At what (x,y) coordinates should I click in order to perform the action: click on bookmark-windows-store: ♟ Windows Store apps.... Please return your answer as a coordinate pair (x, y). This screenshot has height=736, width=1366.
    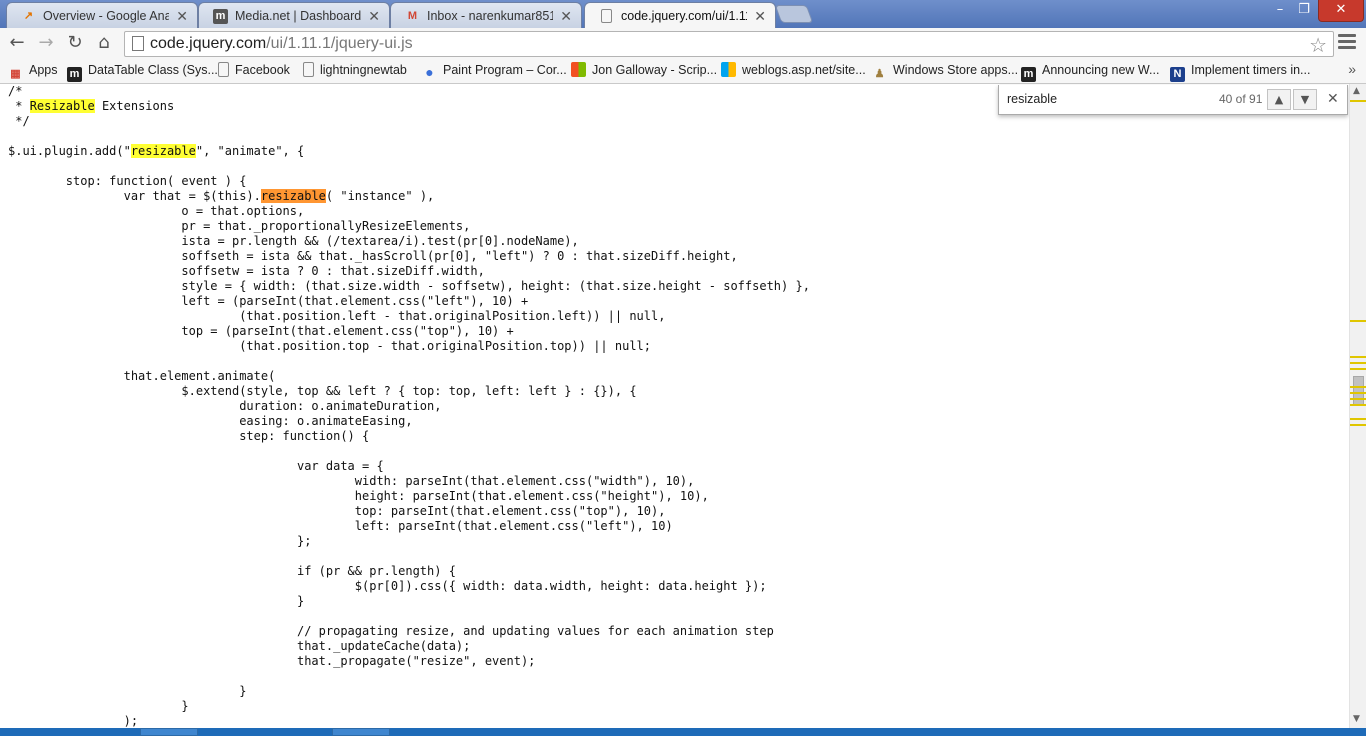
    Looking at the image, I should click on (945, 71).